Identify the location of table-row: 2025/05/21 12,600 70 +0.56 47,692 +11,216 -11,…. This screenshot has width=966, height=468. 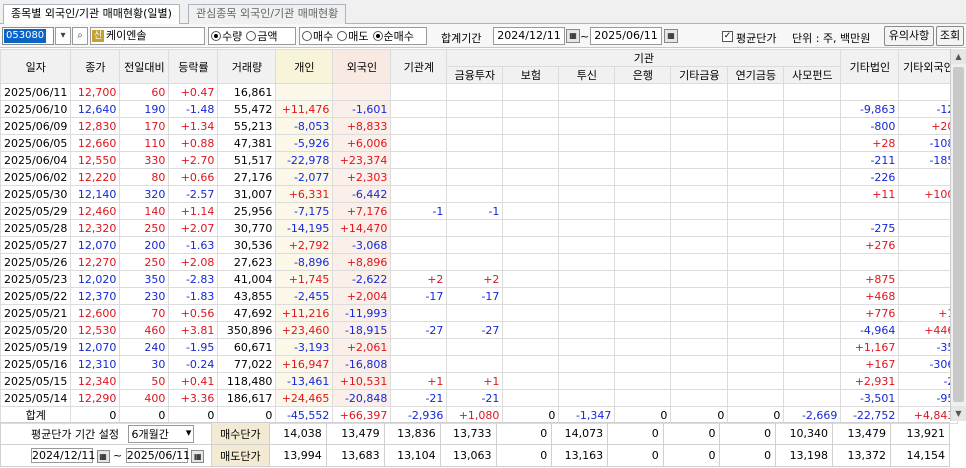
(479, 313).